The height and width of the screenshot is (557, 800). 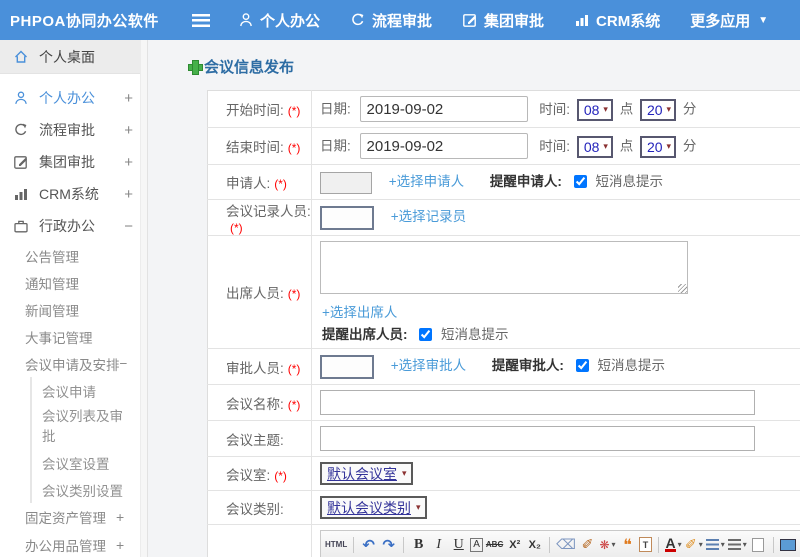 What do you see at coordinates (646, 544) in the screenshot?
I see `paste-text-icon: T` at bounding box center [646, 544].